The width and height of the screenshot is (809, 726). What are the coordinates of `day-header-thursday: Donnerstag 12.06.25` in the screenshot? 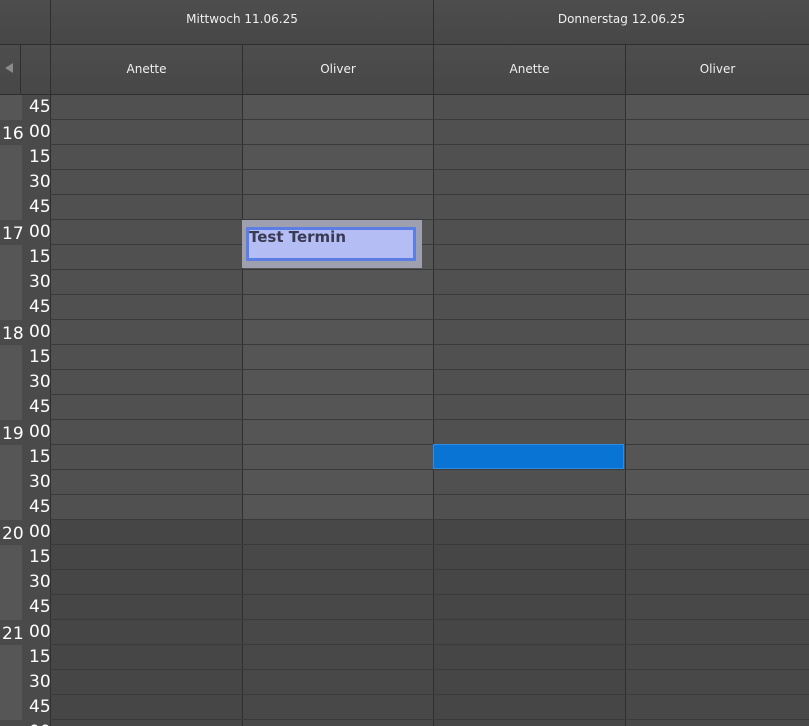 It's located at (621, 22).